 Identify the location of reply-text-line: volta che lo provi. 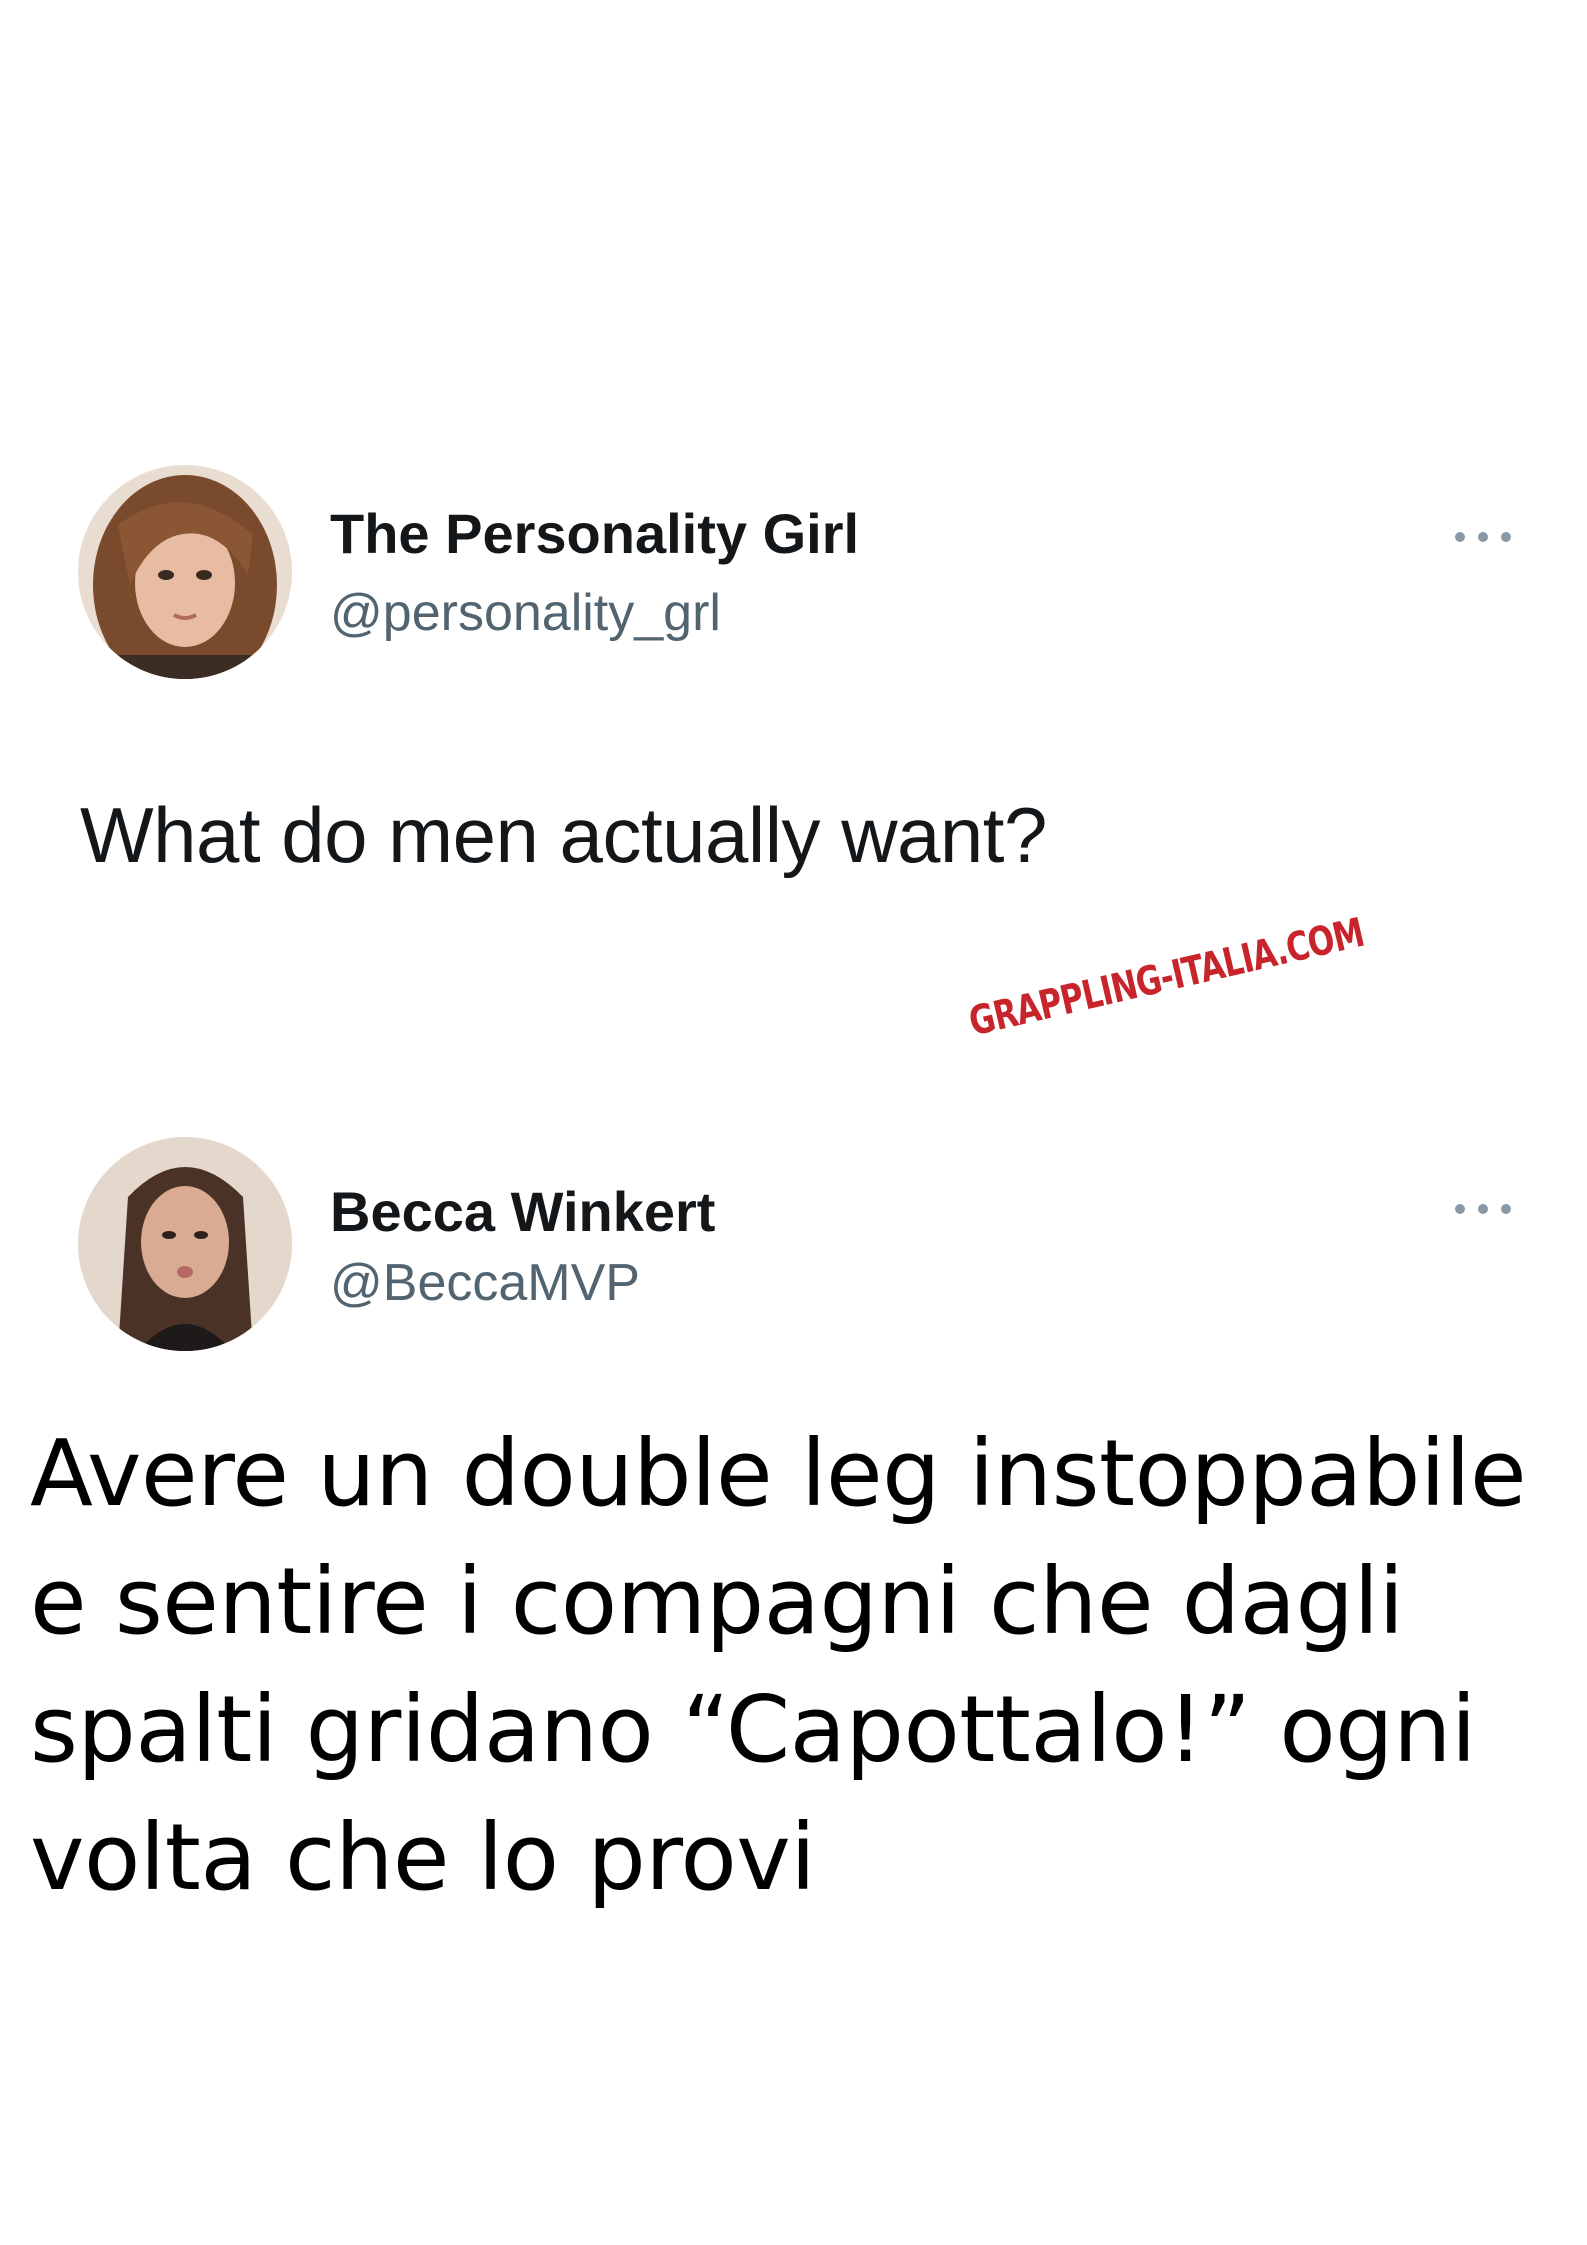
(423, 1857).